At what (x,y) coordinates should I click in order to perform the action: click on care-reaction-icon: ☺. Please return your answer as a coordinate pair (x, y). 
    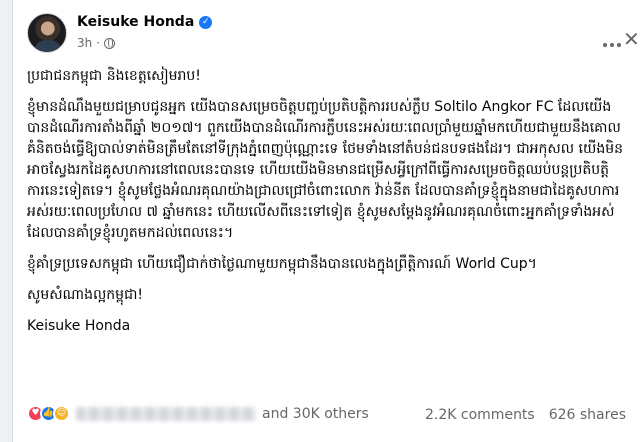
    Looking at the image, I should click on (61, 413).